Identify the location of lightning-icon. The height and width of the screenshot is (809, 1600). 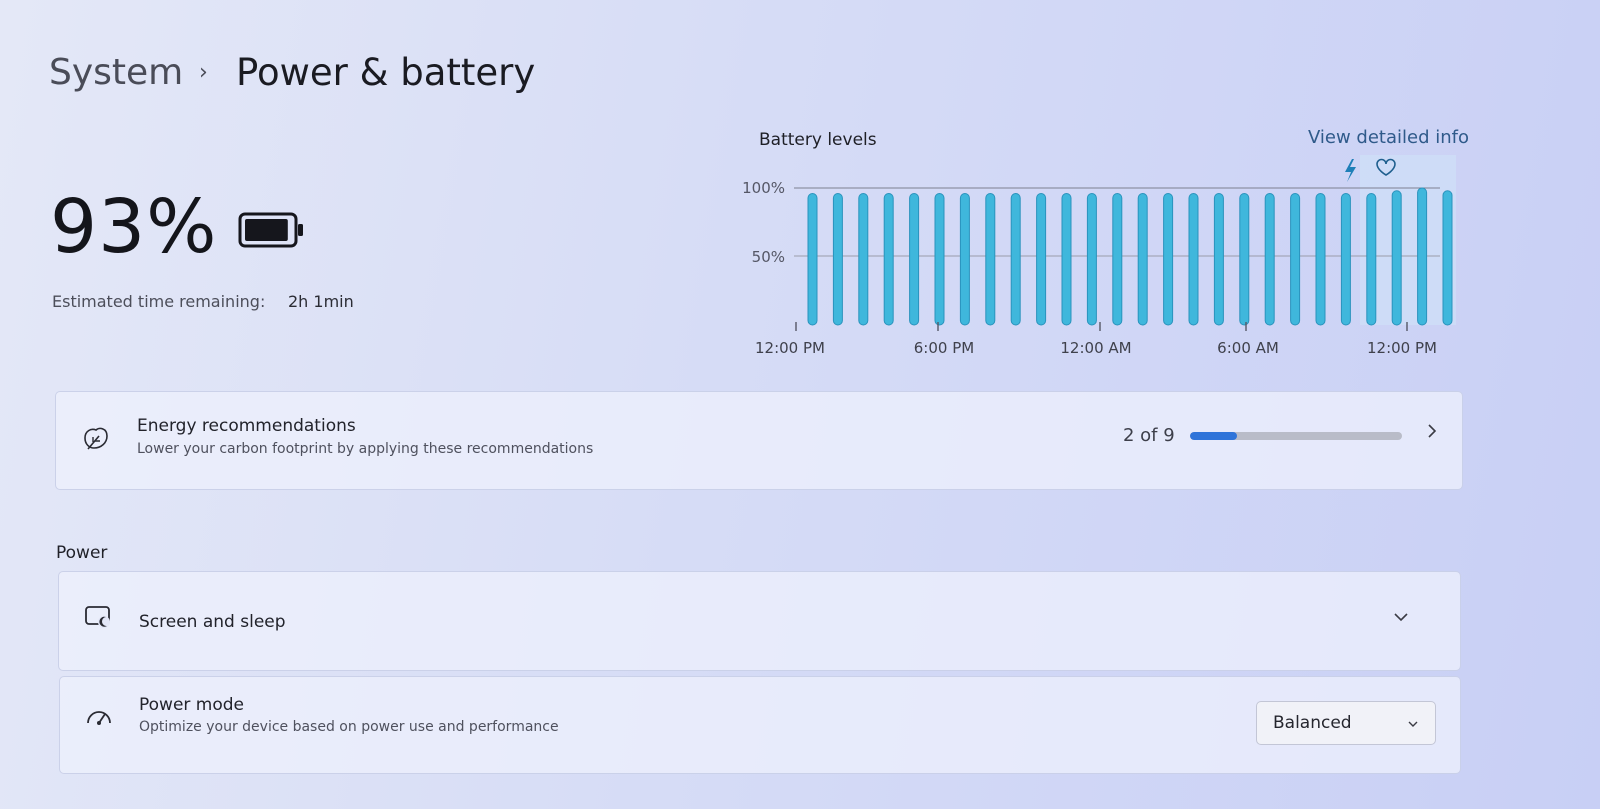
(1350, 170).